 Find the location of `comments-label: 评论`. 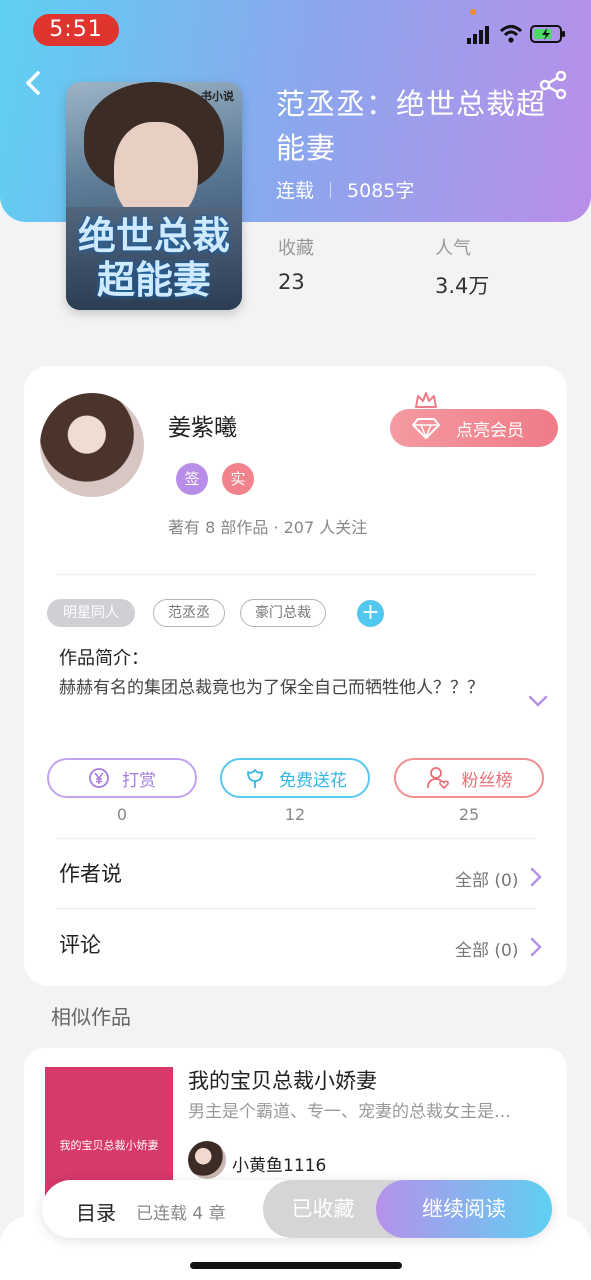

comments-label: 评论 is located at coordinates (80, 945).